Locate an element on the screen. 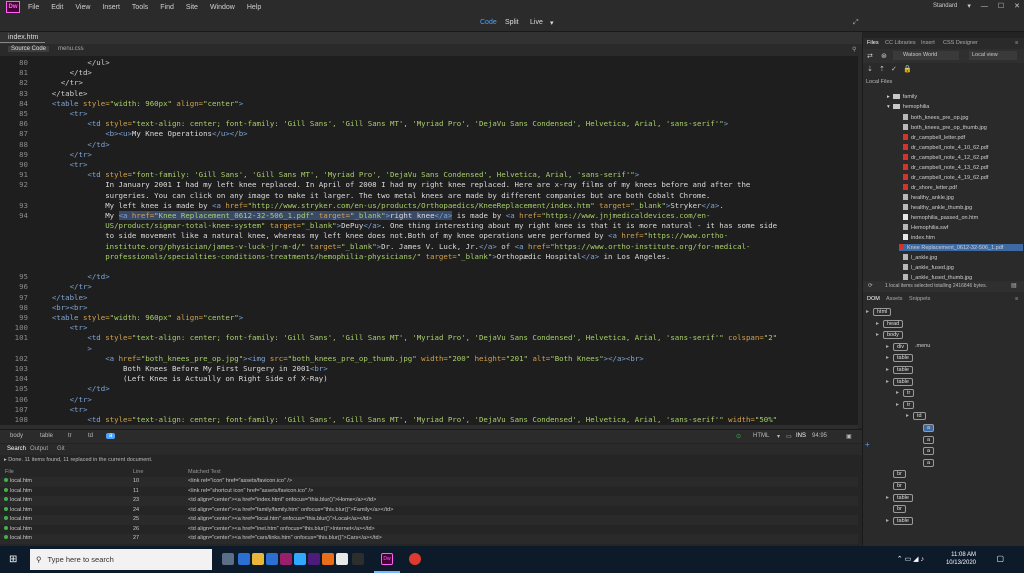 This screenshot has width=1024, height=573. put-files-icon: ⇡ is located at coordinates (882, 69).